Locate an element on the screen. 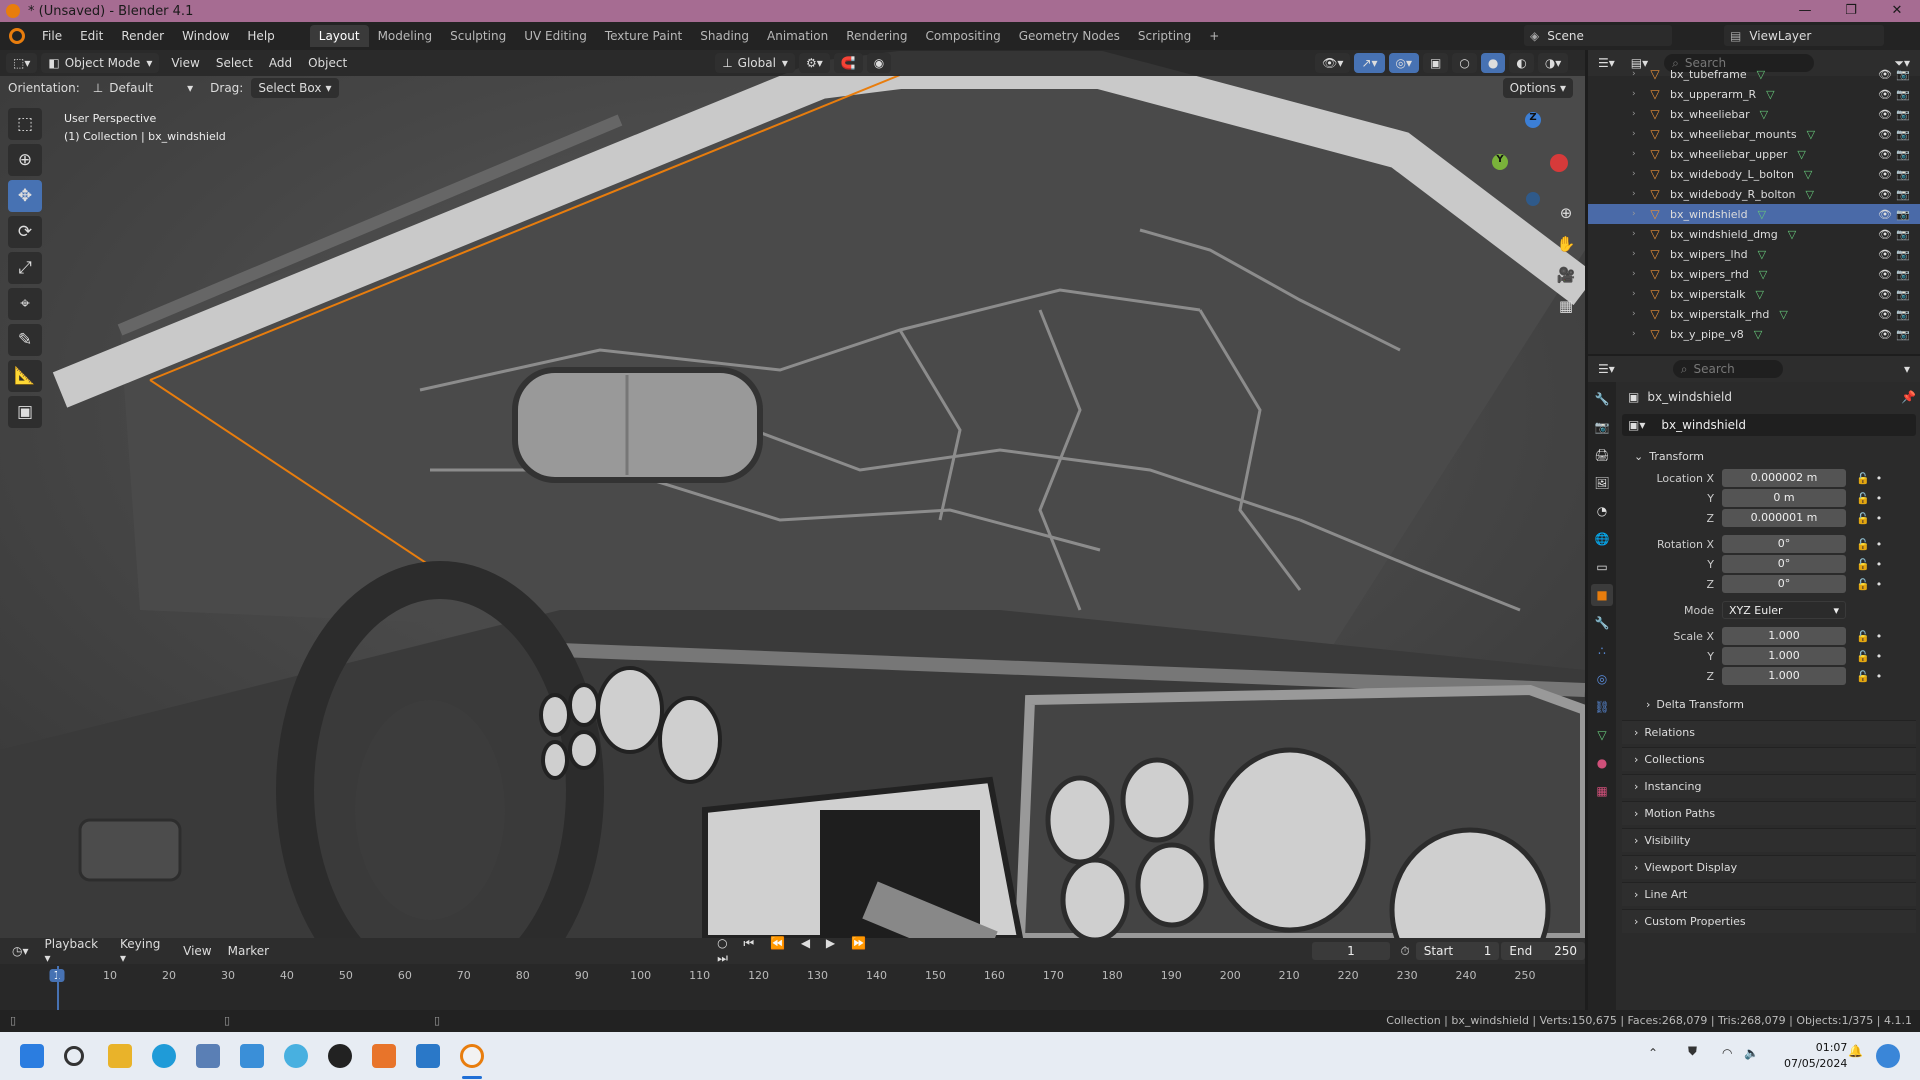 The image size is (1920, 1080). timeline-editor-icon: ◷▾ is located at coordinates (20, 951).